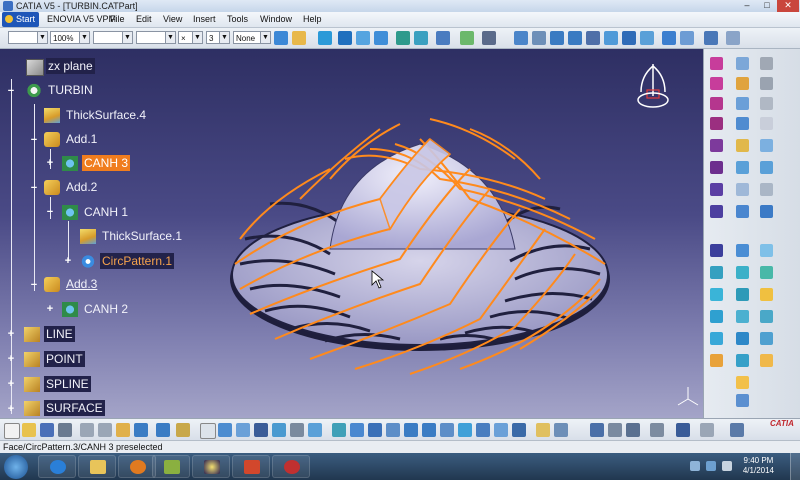 Image resolution: width=800 pixels, height=480 pixels. Describe the element at coordinates (716, 189) in the screenshot. I see `rib-icon` at that location.